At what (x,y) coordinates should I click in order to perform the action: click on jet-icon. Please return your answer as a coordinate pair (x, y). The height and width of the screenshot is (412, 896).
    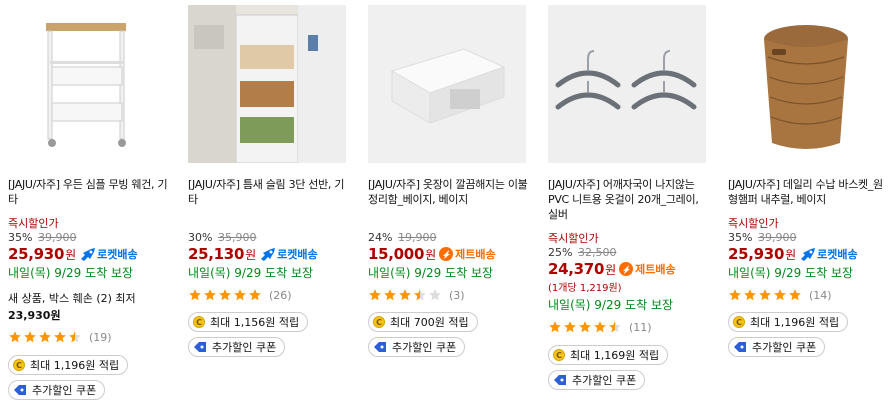
    Looking at the image, I should click on (626, 269).